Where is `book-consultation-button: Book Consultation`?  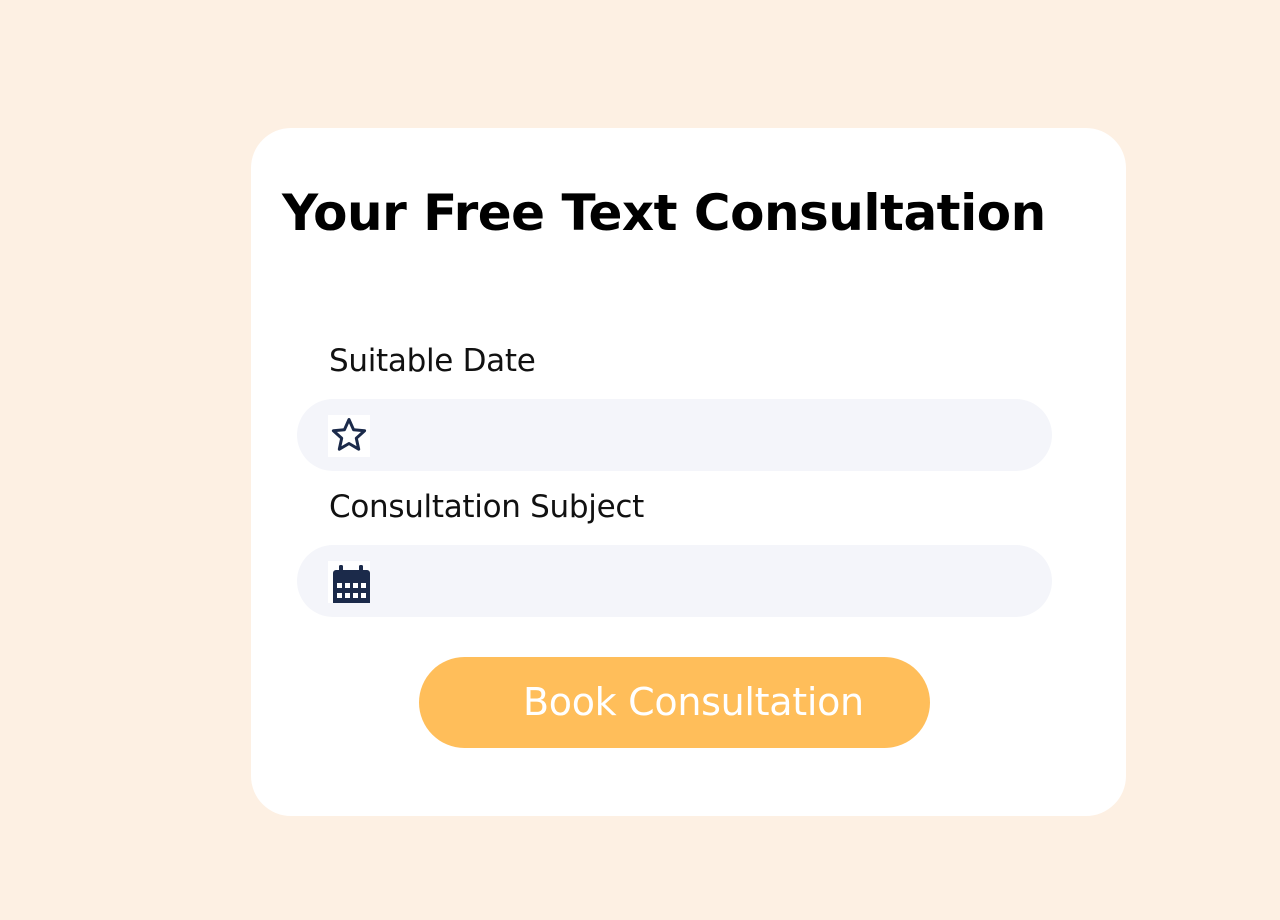 book-consultation-button: Book Consultation is located at coordinates (674, 702).